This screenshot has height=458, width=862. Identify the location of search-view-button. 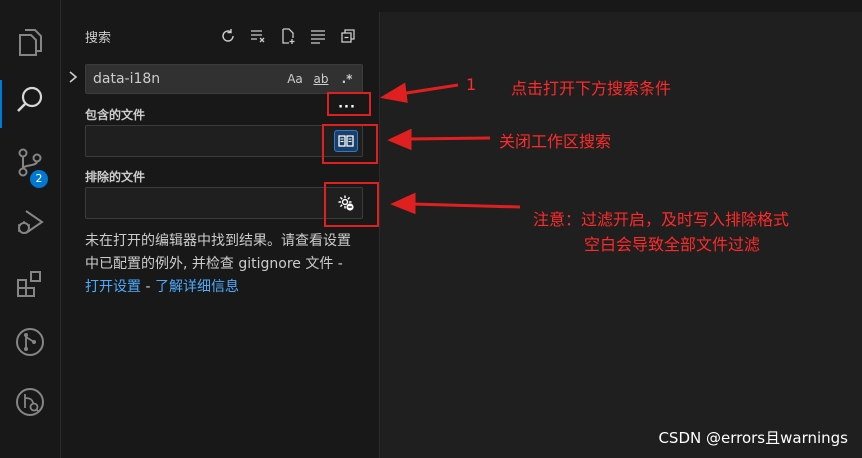
(30, 100).